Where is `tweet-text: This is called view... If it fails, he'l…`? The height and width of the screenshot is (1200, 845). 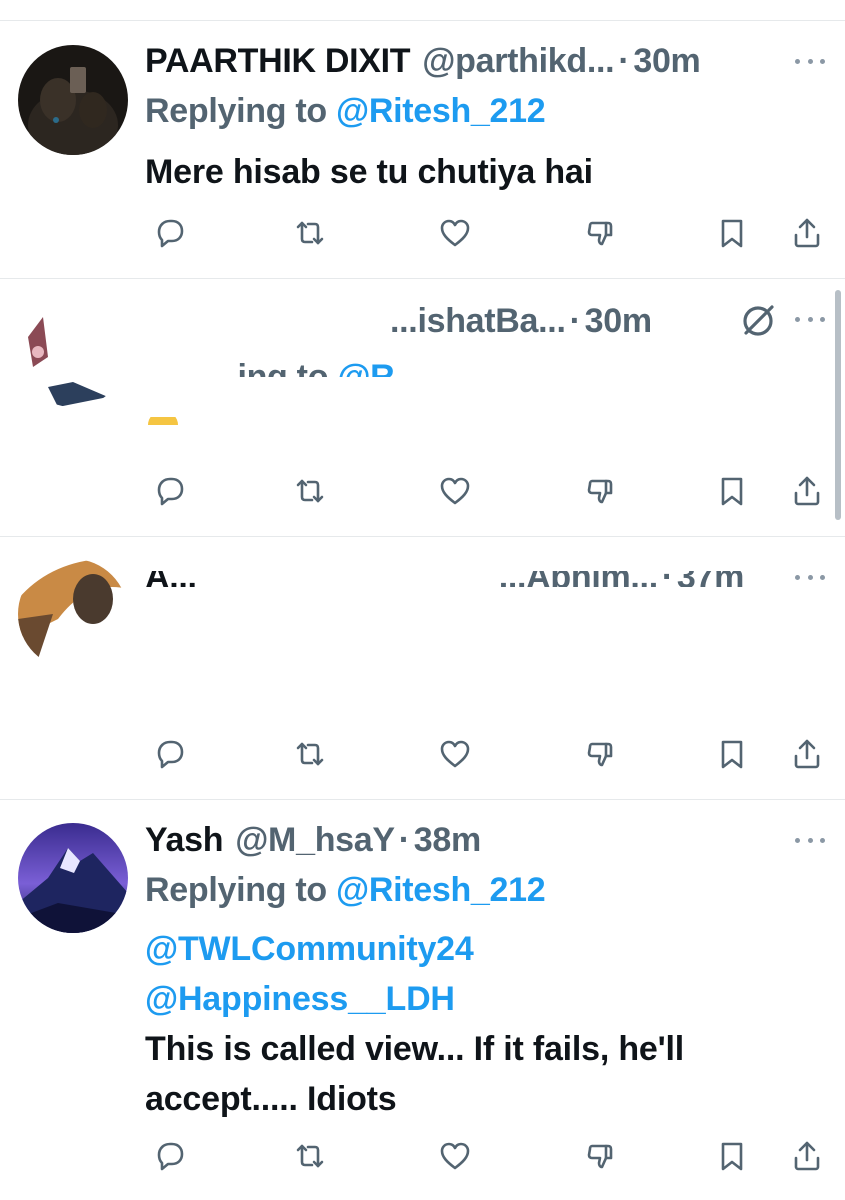
tweet-text: This is called view... If it fails, he'l… is located at coordinates (415, 1074).